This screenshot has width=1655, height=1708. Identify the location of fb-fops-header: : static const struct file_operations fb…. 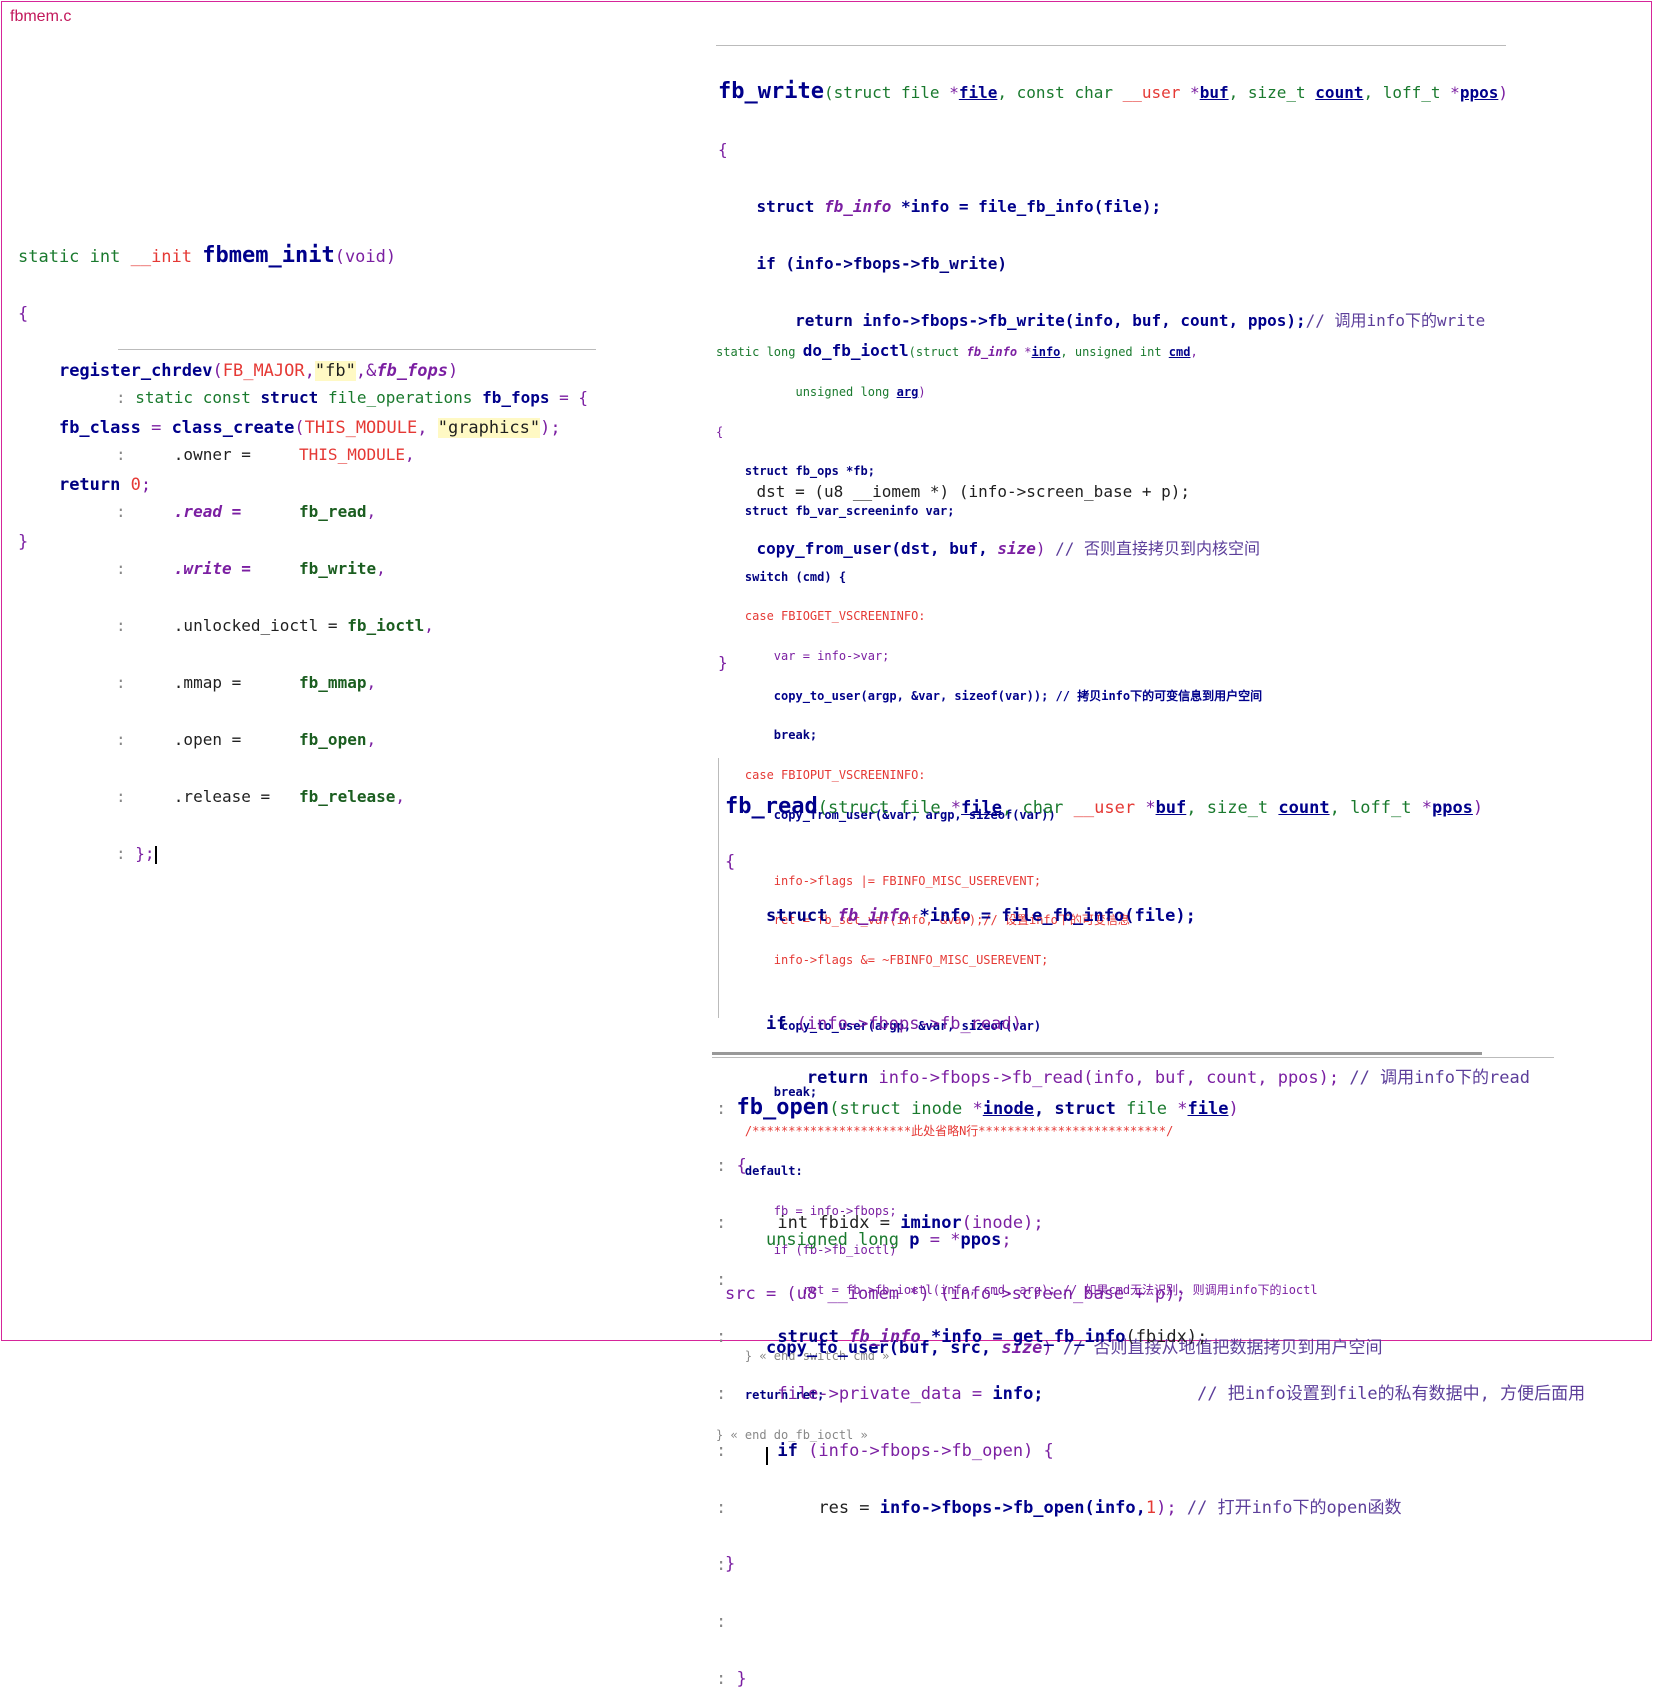
(352, 397).